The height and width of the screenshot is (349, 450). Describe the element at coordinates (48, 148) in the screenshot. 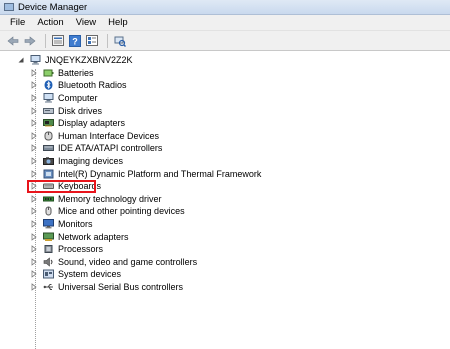

I see `ide-controller-icon` at that location.